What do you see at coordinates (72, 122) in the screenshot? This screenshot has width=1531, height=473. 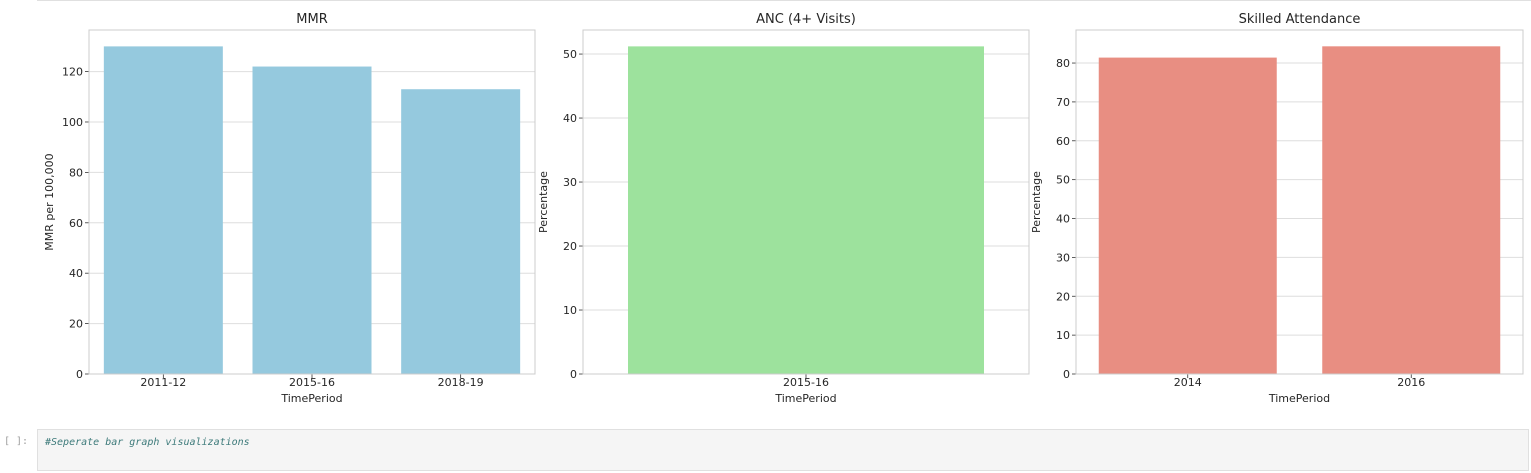 I see `mmr-y-tick-label: 100` at bounding box center [72, 122].